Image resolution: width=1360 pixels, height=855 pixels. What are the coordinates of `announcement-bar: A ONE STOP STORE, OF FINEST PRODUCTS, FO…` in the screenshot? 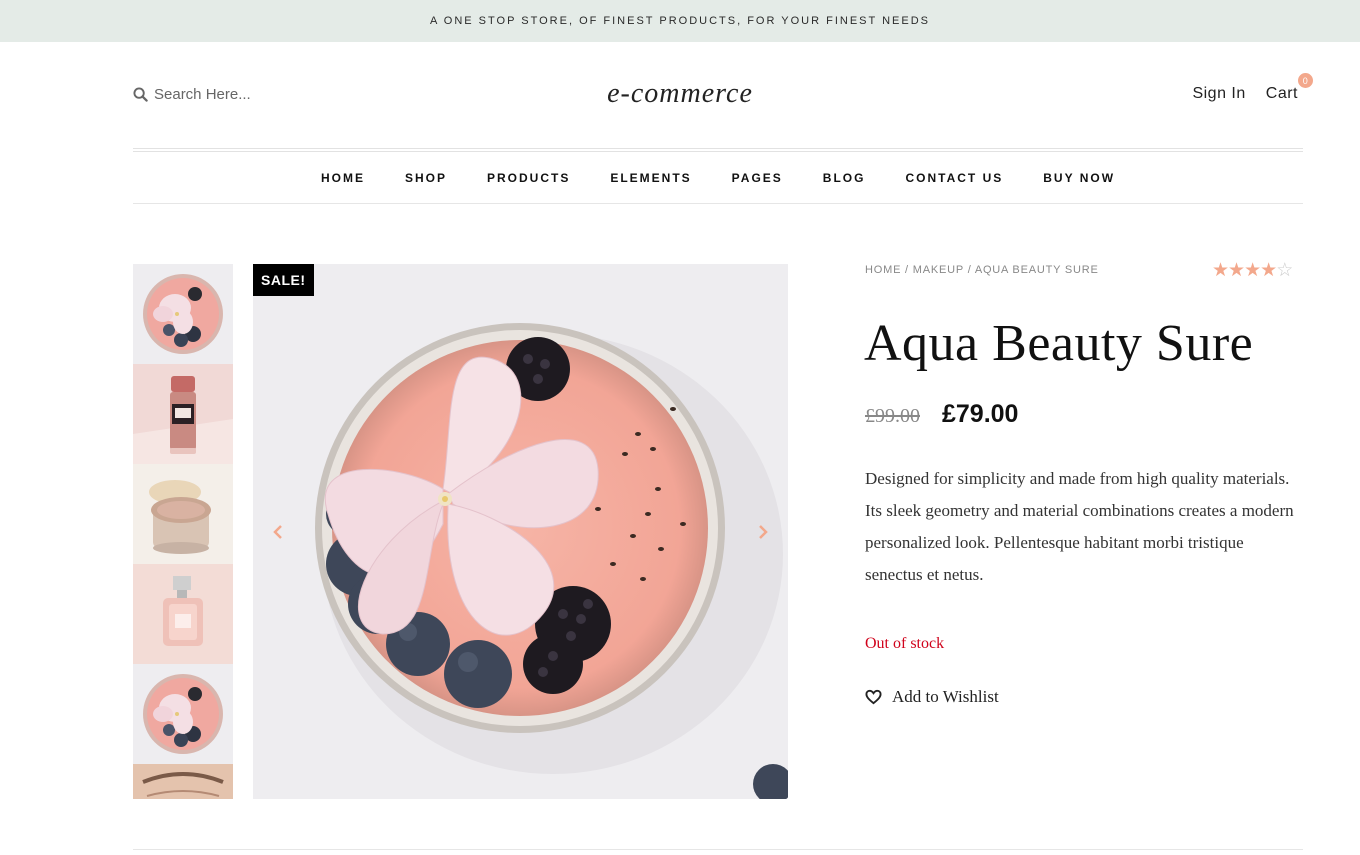 It's located at (680, 21).